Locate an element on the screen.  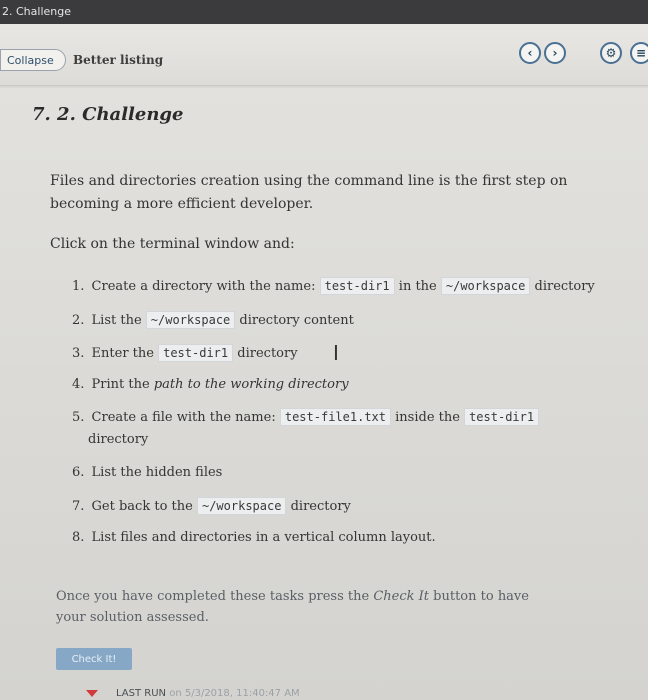
breadcrumb: Better listing is located at coordinates (118, 60).